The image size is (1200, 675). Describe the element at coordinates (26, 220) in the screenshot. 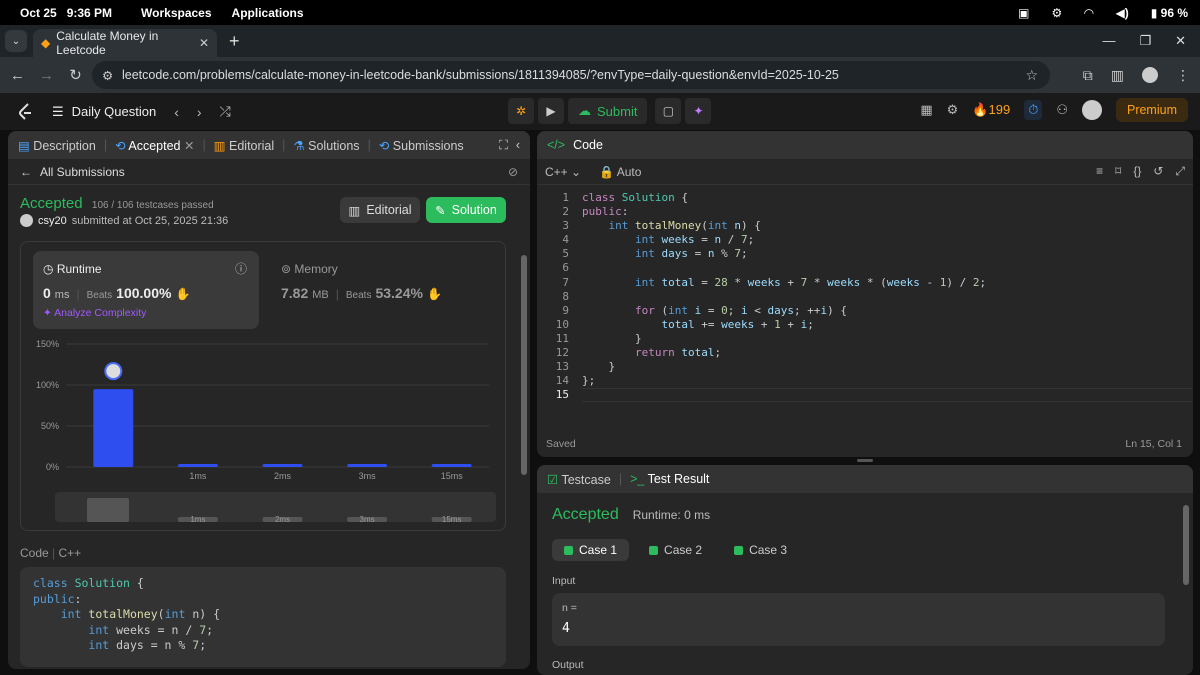

I see `submitter-avatar` at that location.